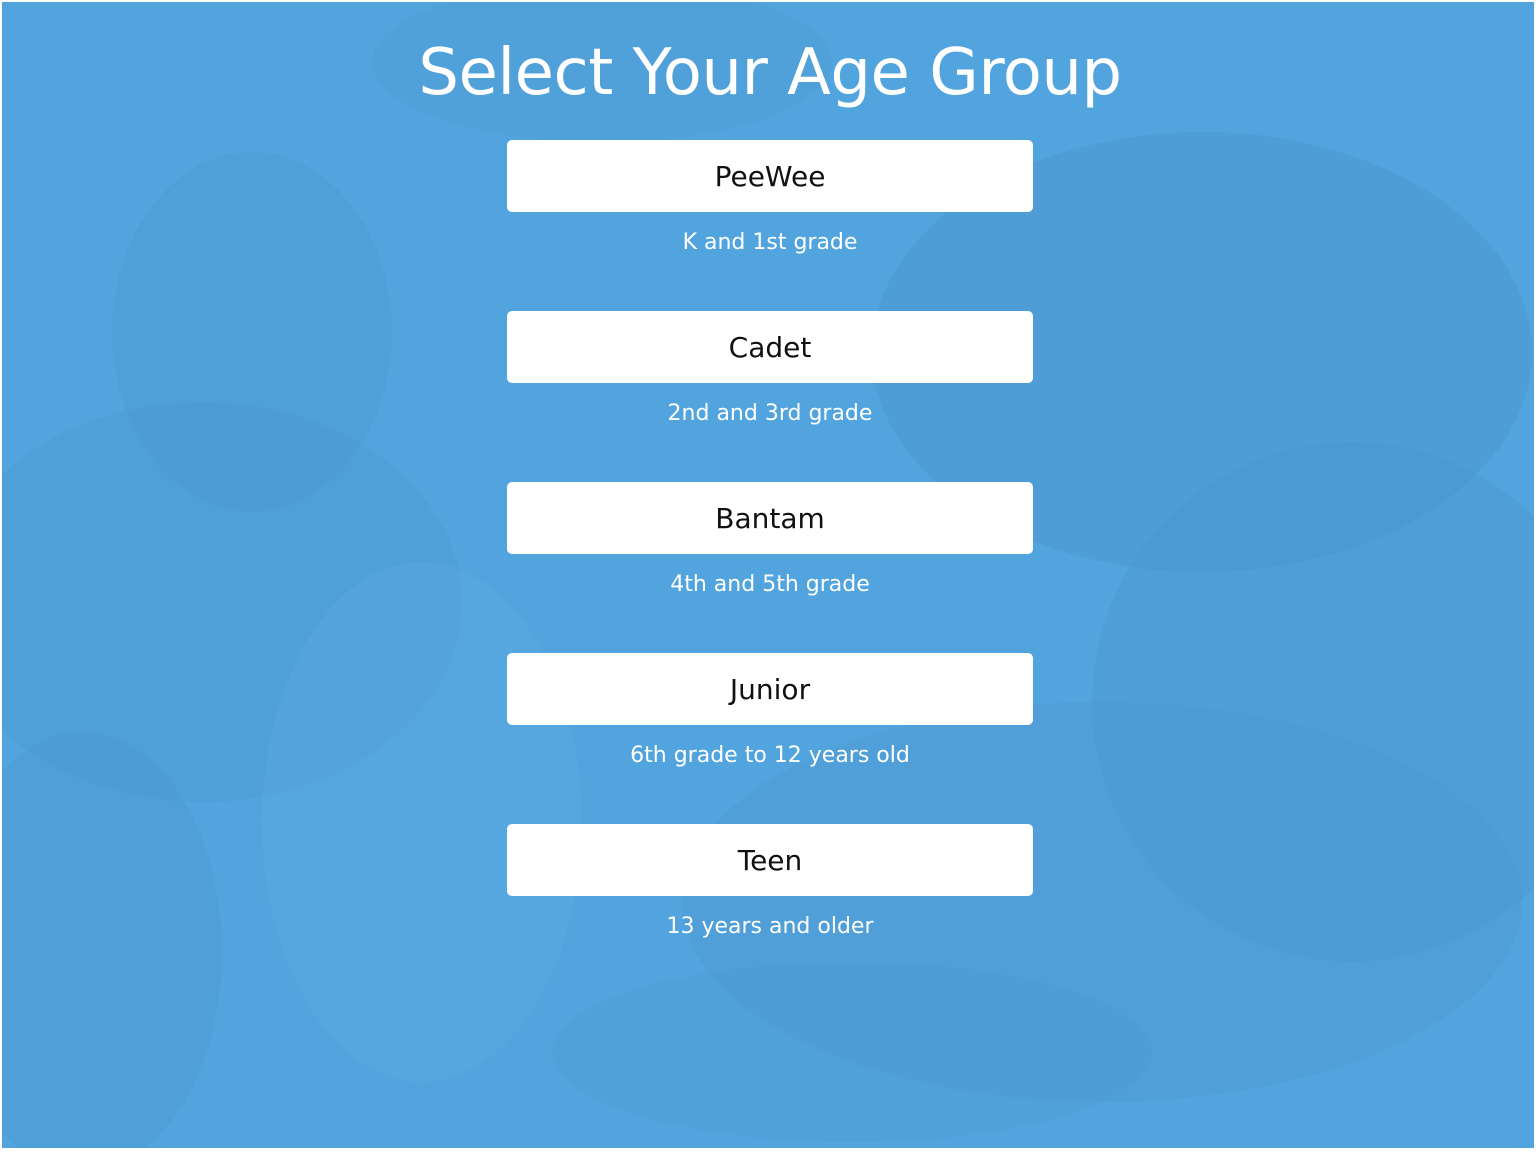  I want to click on peewee-button: PeeWee, so click(770, 176).